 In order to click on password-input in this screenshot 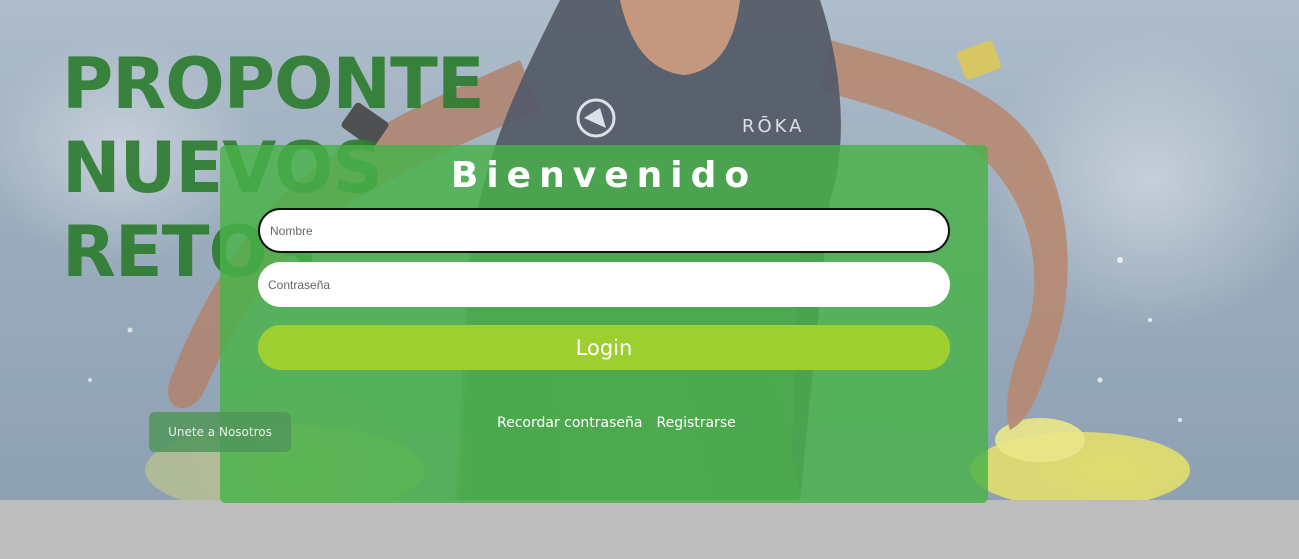, I will do `click(604, 284)`.